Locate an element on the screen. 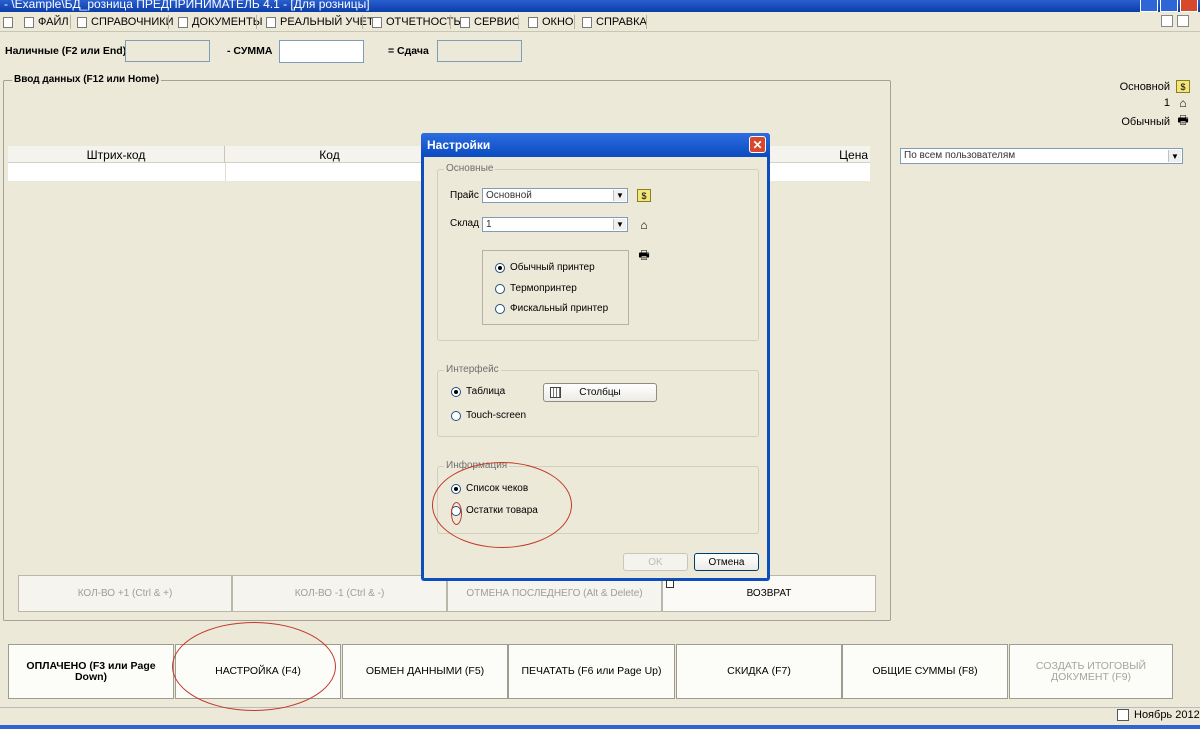 This screenshot has width=1200, height=729. basic-fieldset-title: Основные is located at coordinates (470, 168).